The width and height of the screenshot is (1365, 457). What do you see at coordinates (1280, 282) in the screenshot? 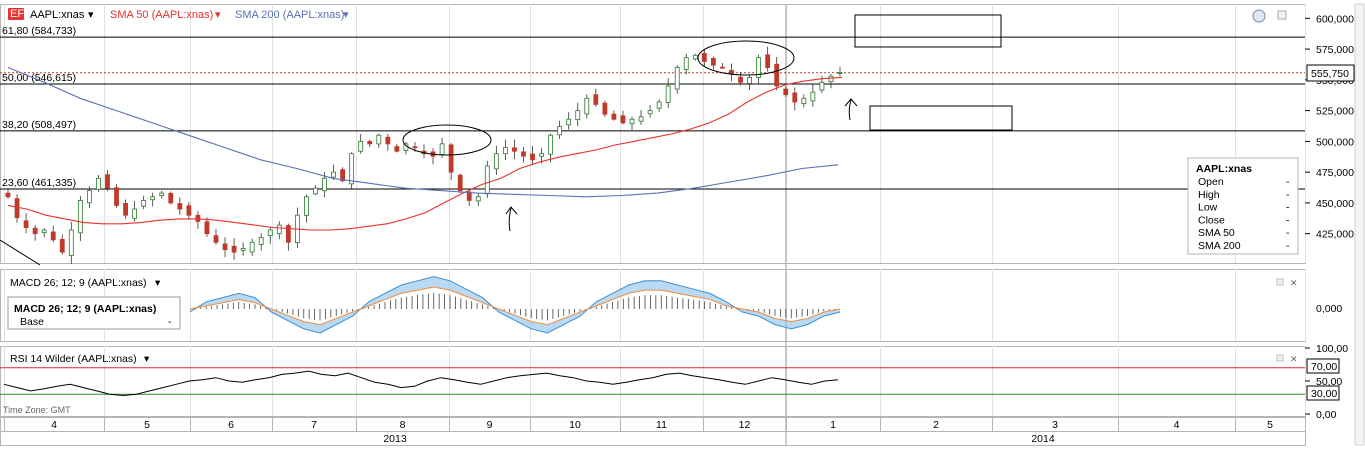
I see `macd-maximize-icon` at bounding box center [1280, 282].